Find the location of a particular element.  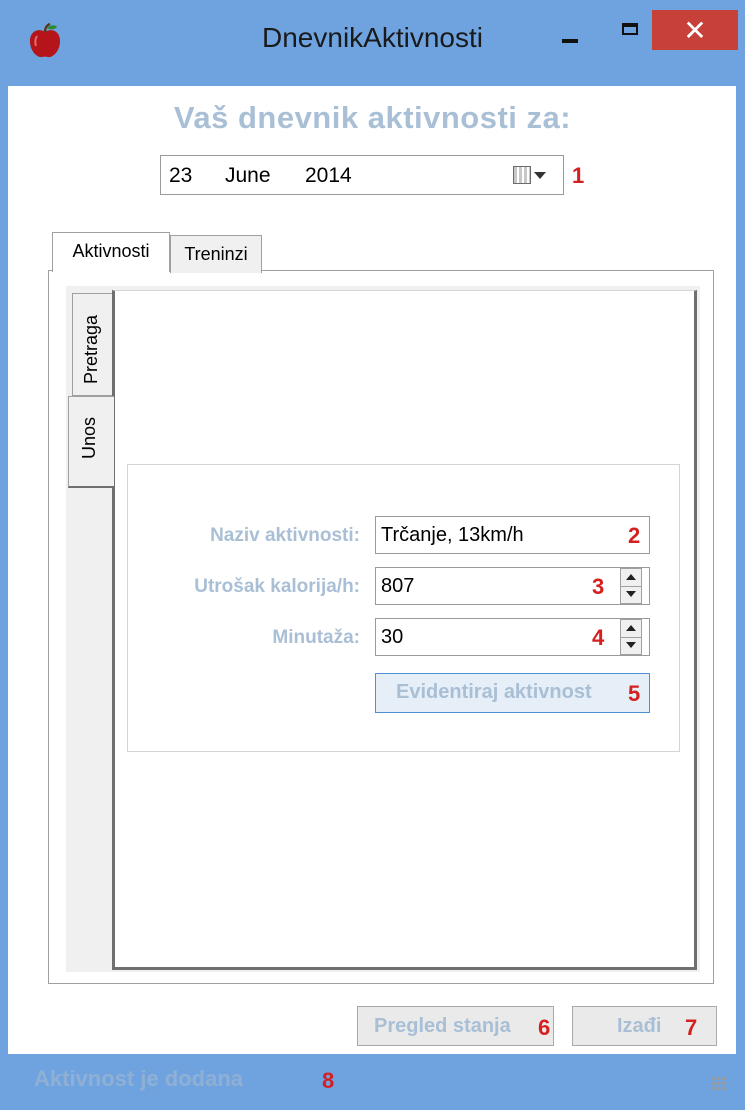

marker-4: 4 is located at coordinates (598, 637).